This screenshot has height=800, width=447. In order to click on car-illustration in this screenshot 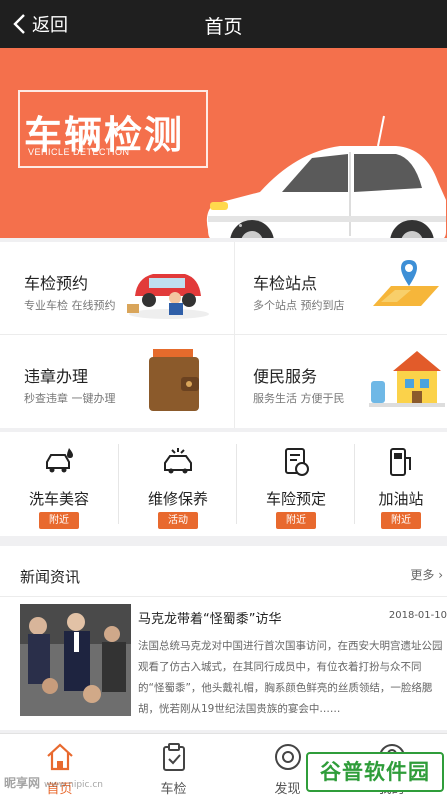, I will do `click(326, 176)`.